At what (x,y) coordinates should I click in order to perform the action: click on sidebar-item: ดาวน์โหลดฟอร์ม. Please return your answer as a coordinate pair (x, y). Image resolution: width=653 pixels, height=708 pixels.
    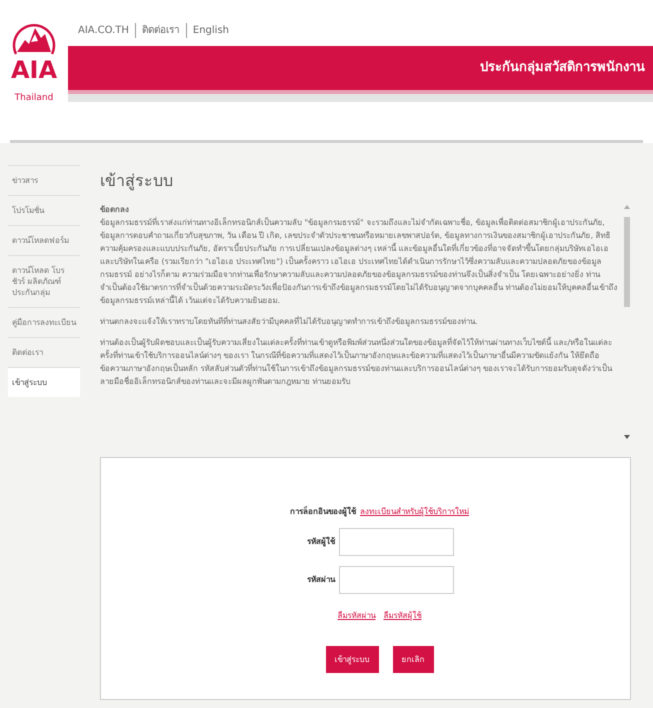
    Looking at the image, I should click on (44, 240).